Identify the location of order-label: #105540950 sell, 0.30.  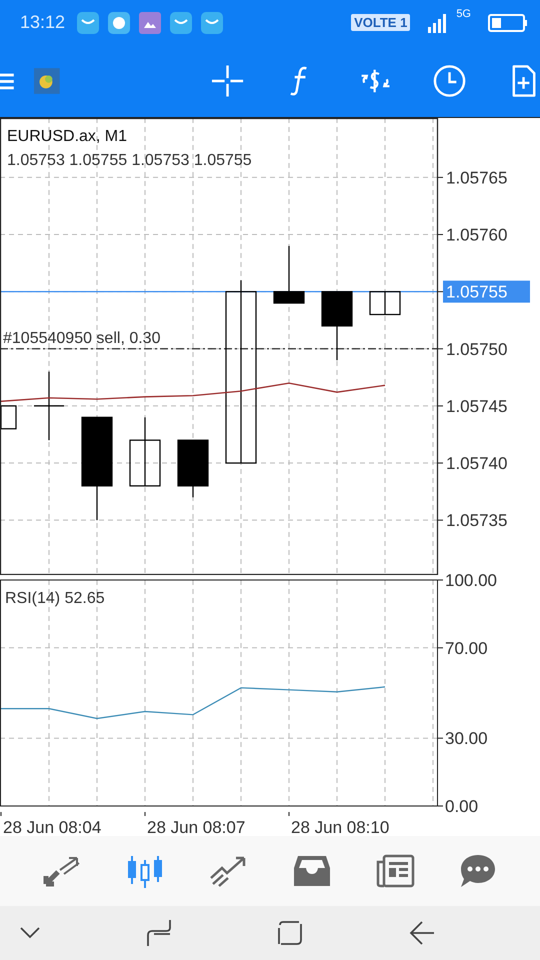
(81, 338).